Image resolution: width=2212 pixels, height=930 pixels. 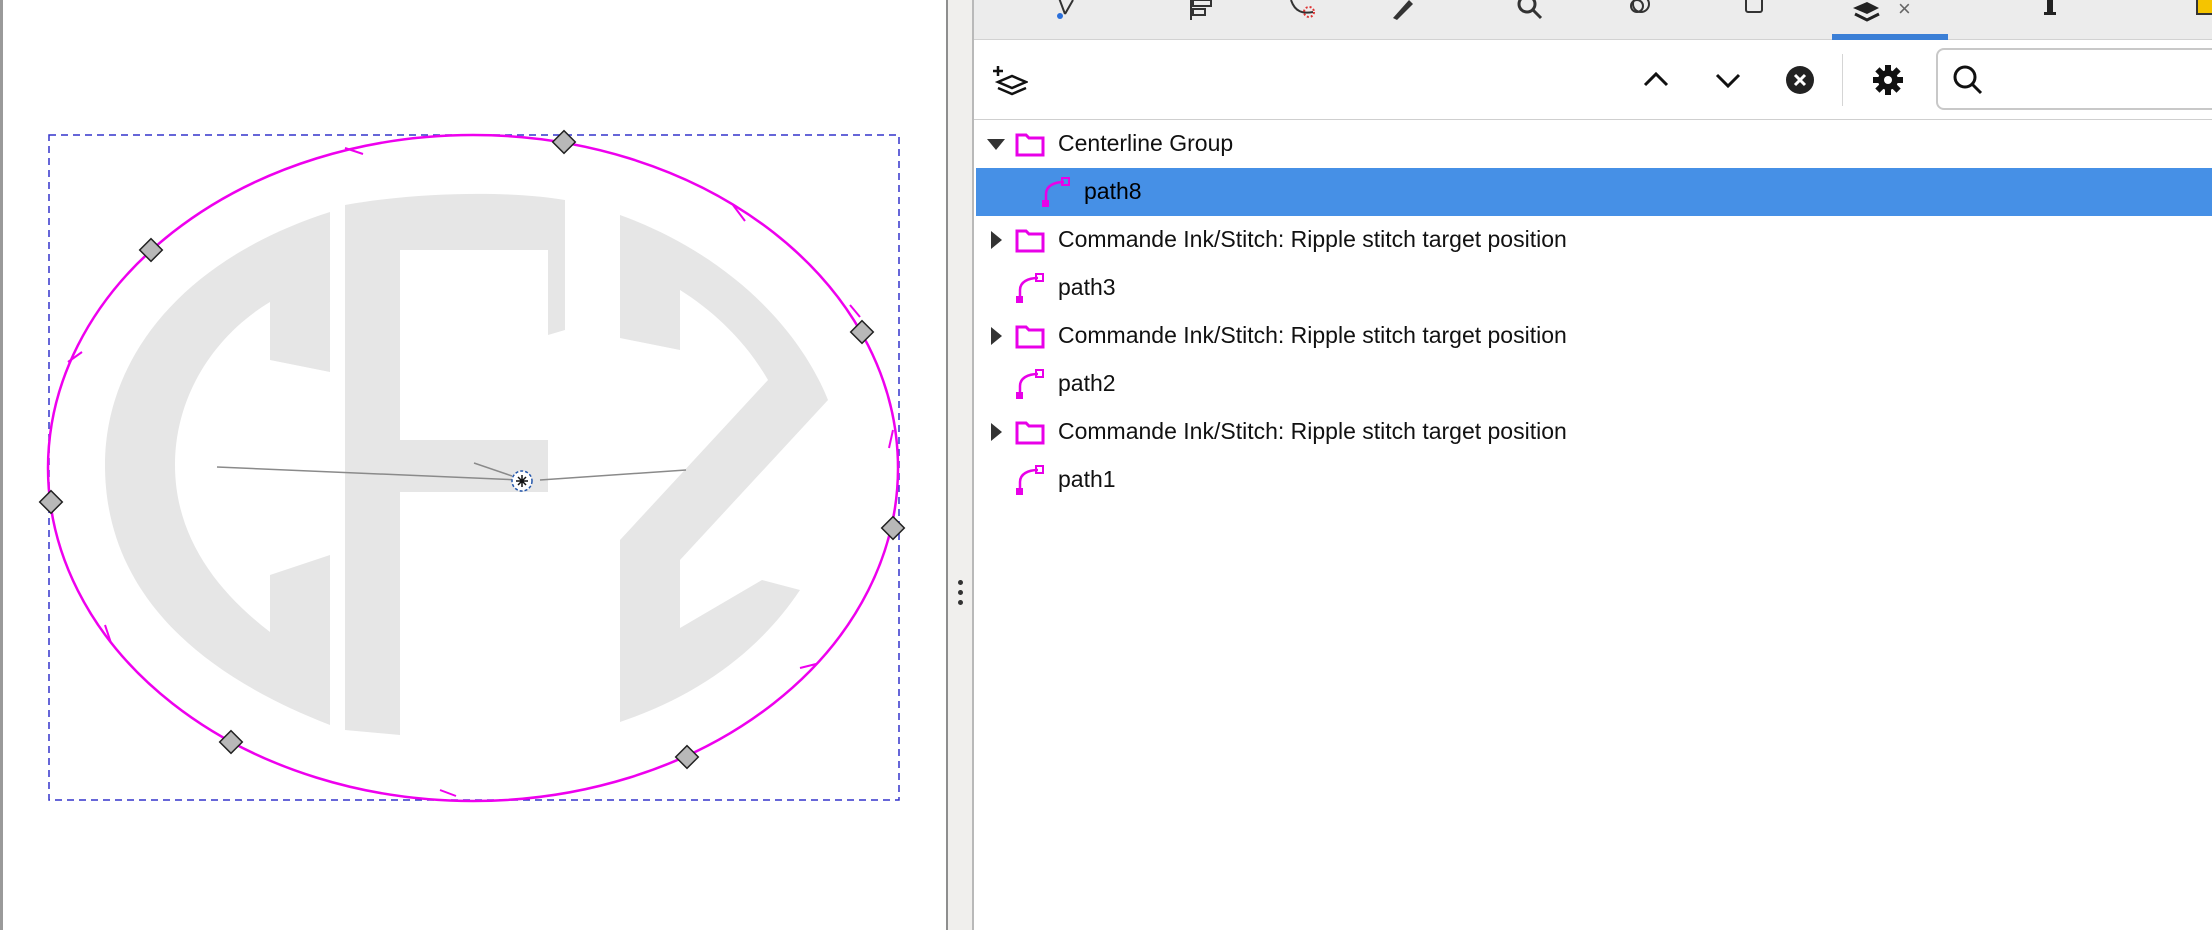 What do you see at coordinates (1065, 9) in the screenshot?
I see `node-editor-icon` at bounding box center [1065, 9].